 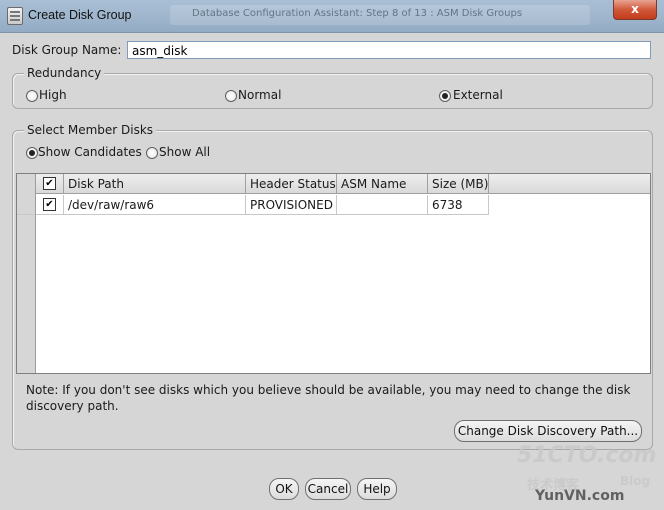 What do you see at coordinates (291, 184) in the screenshot?
I see `column-header-header-status: Header Status` at bounding box center [291, 184].